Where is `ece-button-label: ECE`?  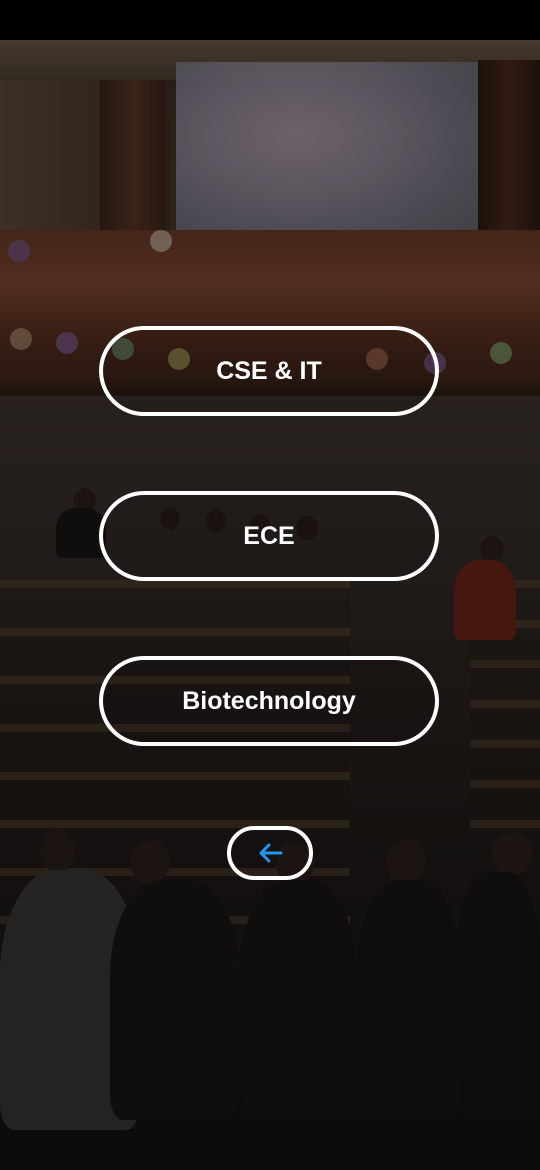
ece-button-label: ECE is located at coordinates (269, 535).